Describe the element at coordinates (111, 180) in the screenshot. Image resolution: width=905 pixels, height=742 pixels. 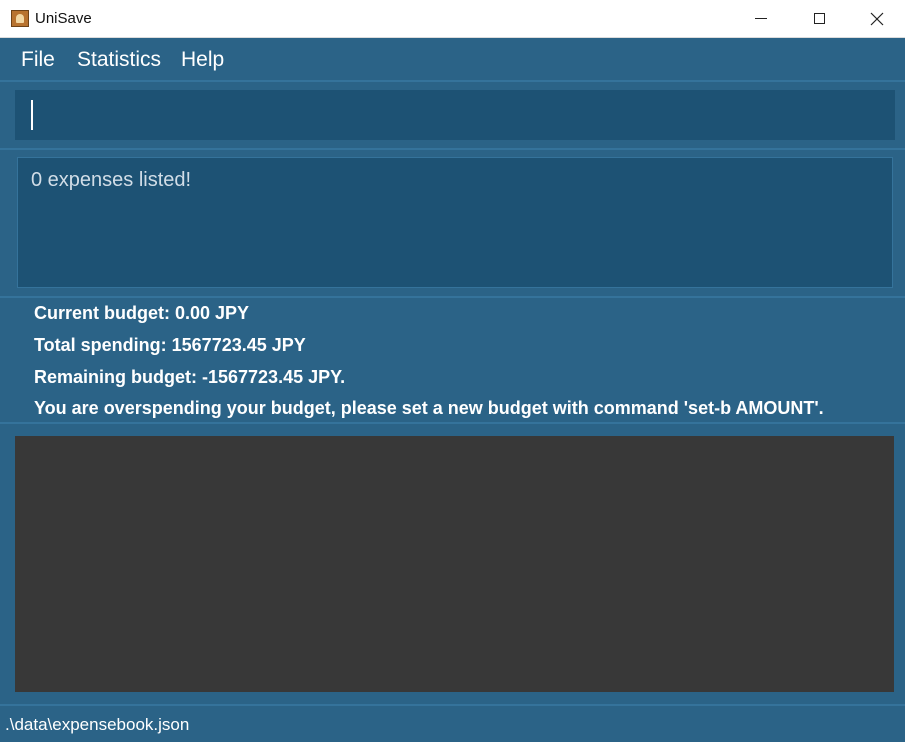
I see `result-message: 0 expenses listed!` at that location.